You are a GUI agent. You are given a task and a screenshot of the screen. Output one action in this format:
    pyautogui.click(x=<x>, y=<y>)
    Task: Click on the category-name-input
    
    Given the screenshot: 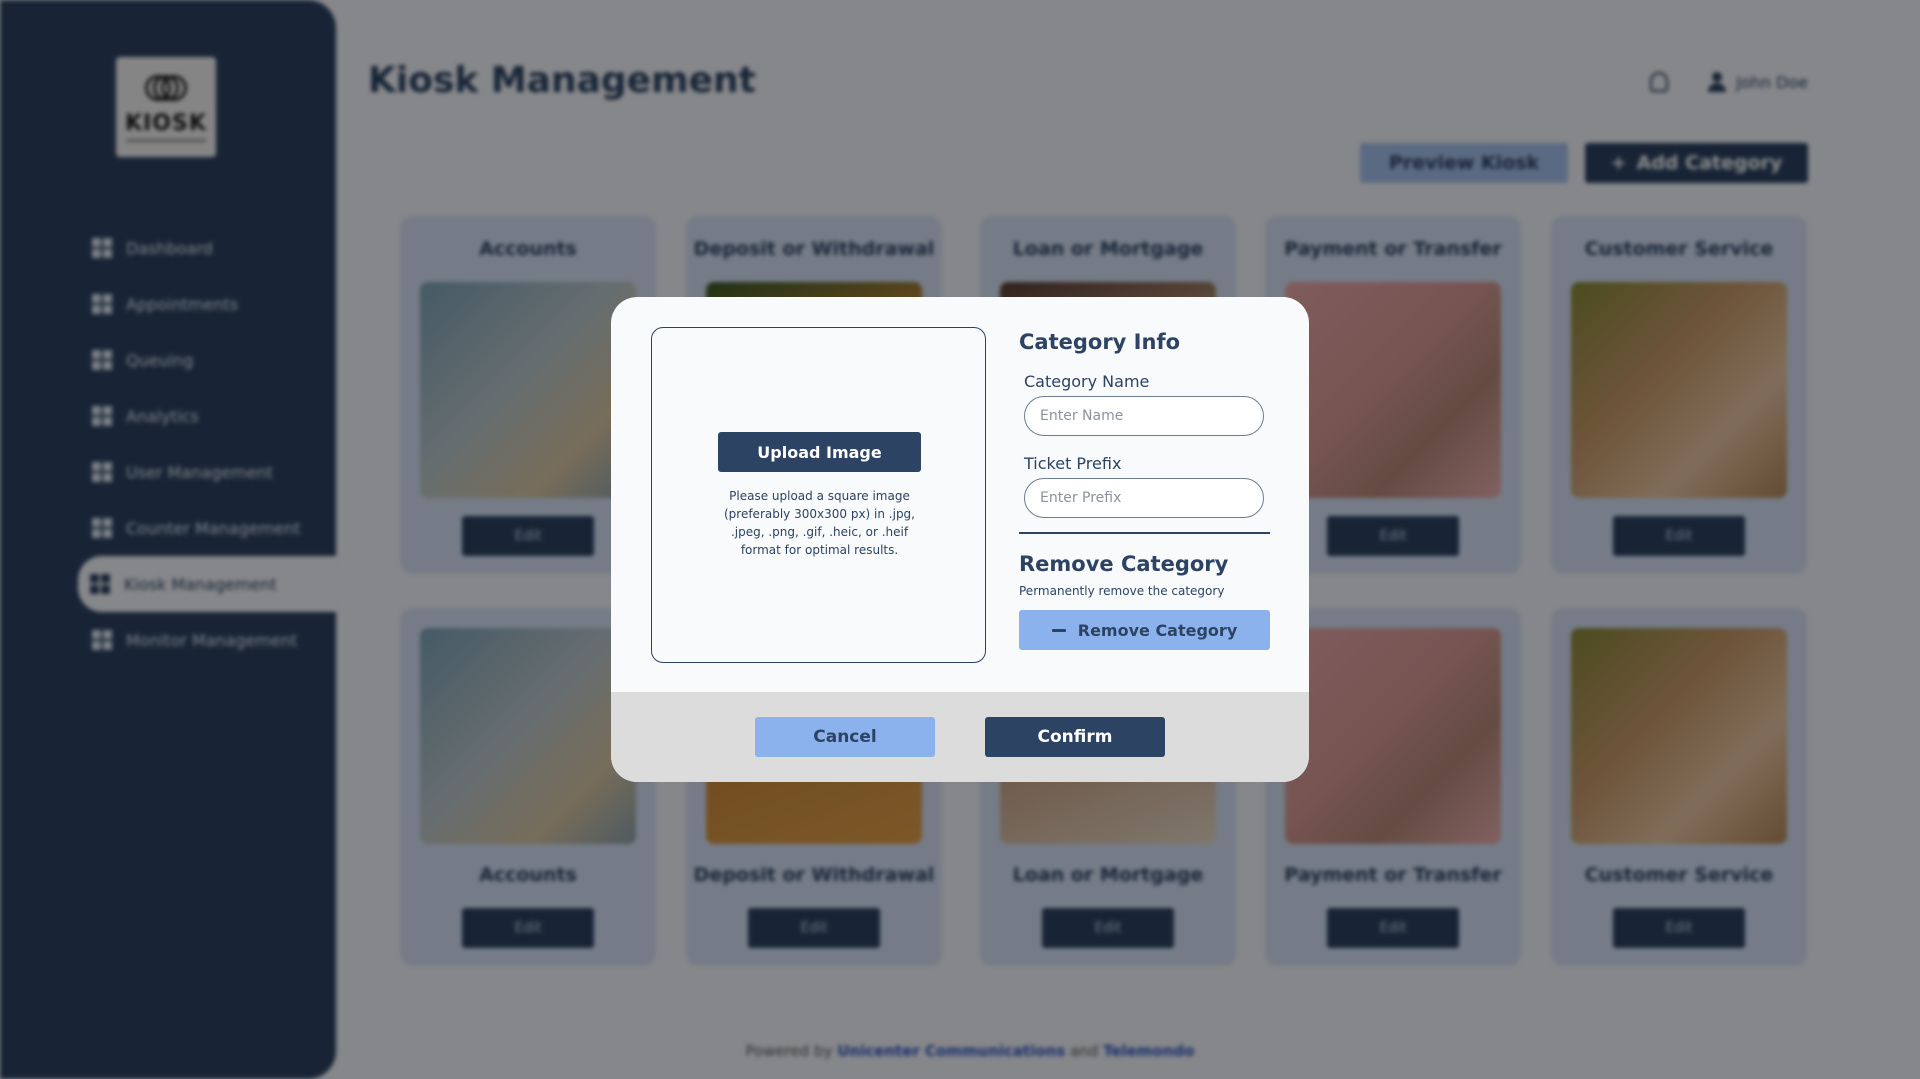 What is the action you would take?
    pyautogui.click(x=1144, y=416)
    